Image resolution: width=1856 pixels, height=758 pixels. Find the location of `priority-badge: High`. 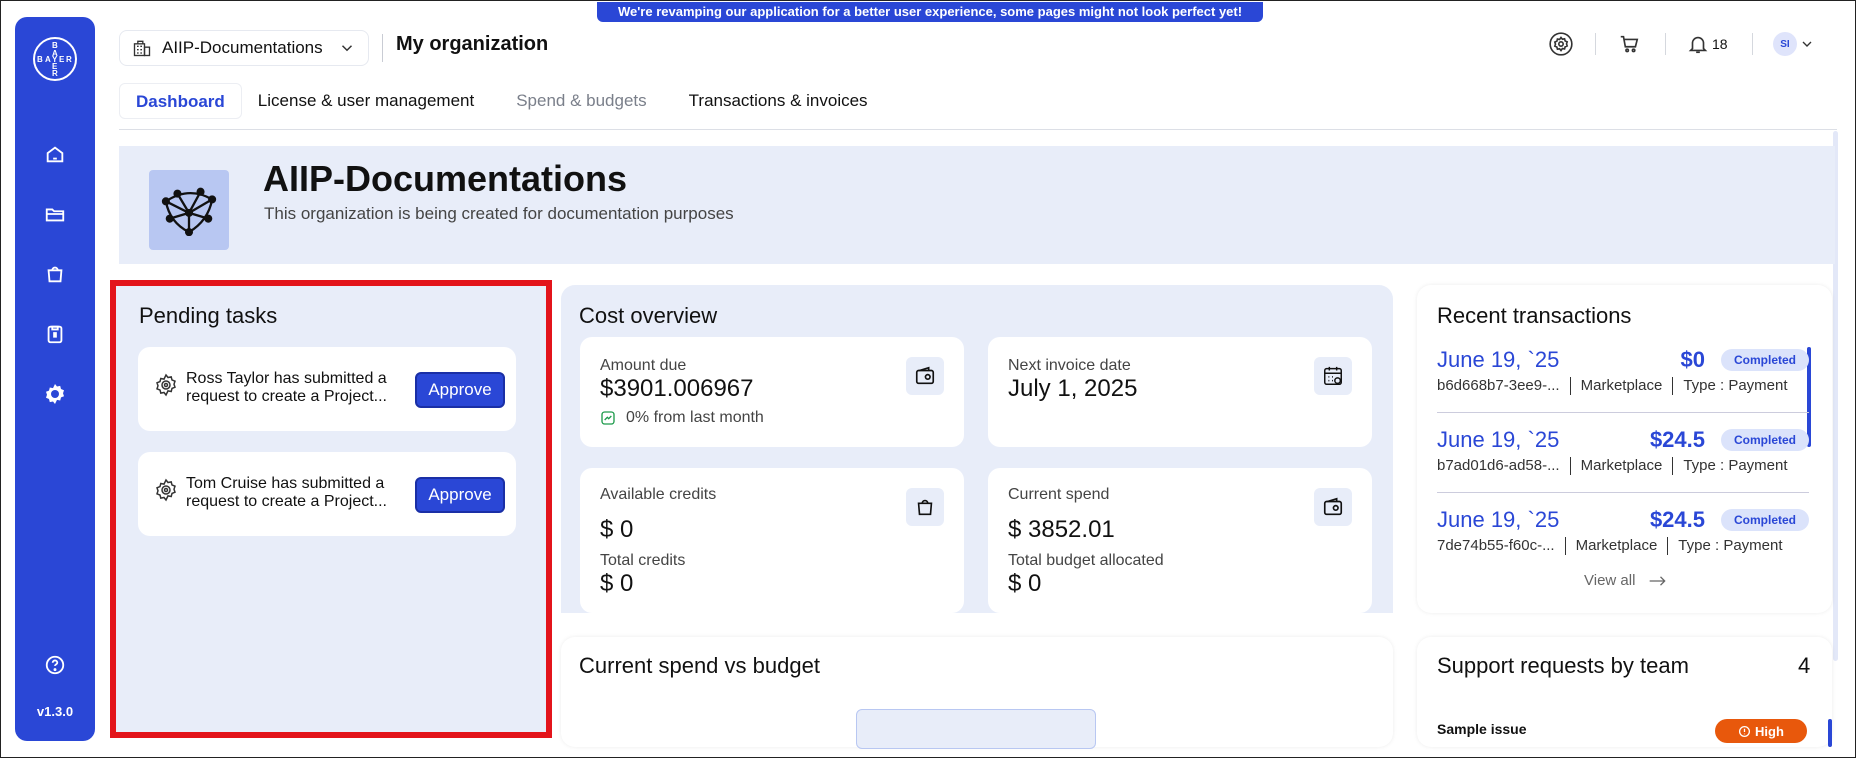

priority-badge: High is located at coordinates (1761, 731).